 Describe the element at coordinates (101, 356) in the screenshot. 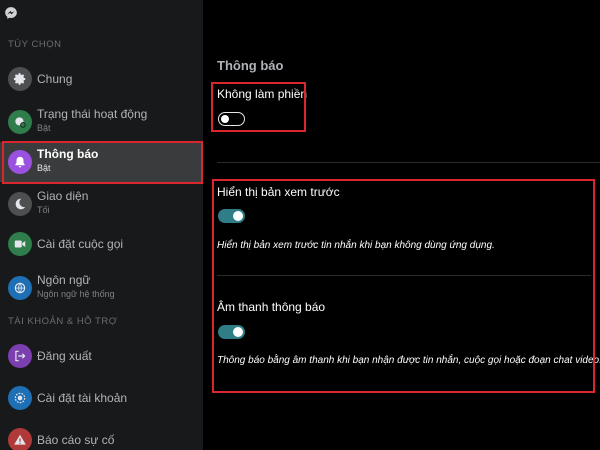

I see `sidebar-item-logout: Đăng xuất` at that location.